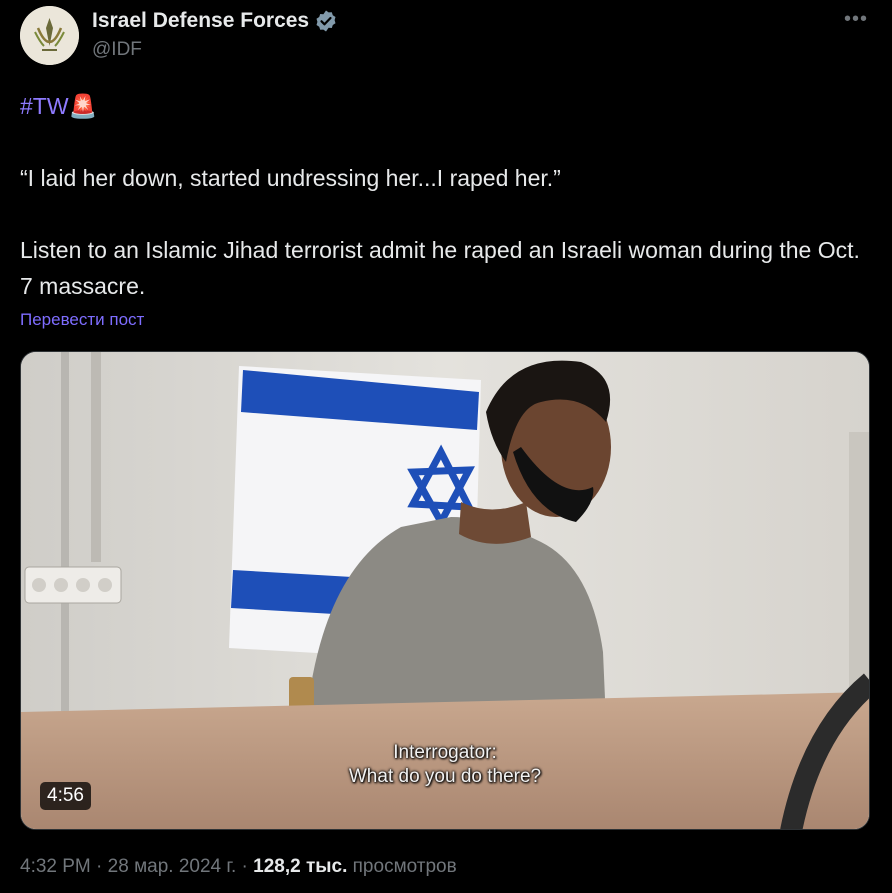  Describe the element at coordinates (44, 106) in the screenshot. I see `hashtag-link: #TW` at that location.